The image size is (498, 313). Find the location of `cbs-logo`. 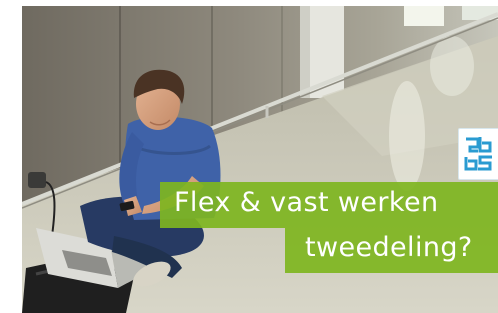

cbs-logo is located at coordinates (478, 154).